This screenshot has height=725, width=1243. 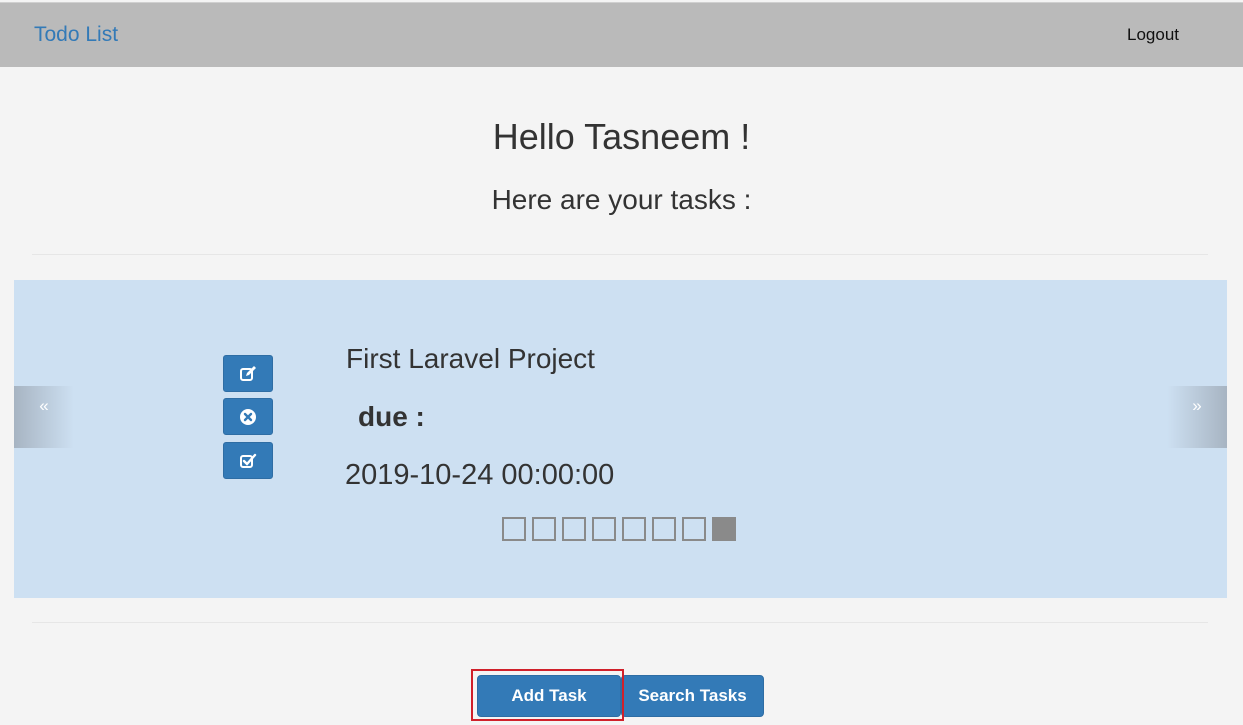 I want to click on carousel-next-button: », so click(x=1197, y=417).